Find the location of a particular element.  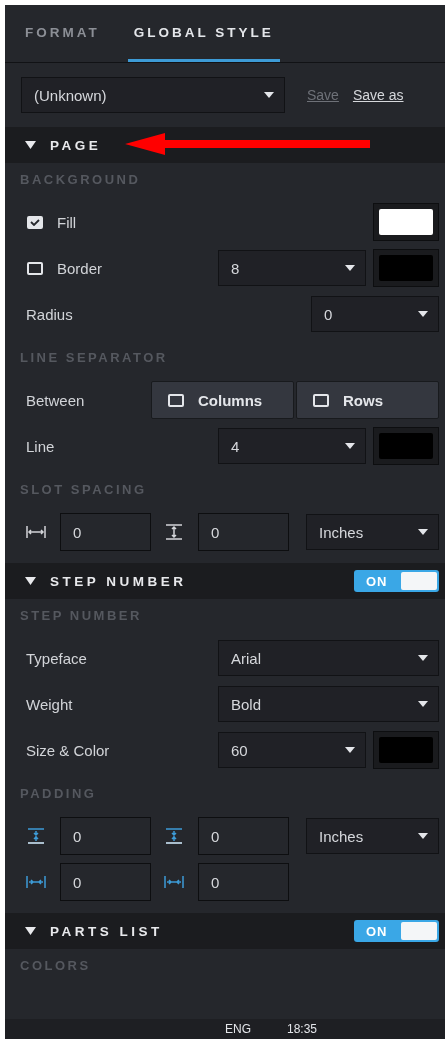

dropdown: 60 is located at coordinates (292, 750).